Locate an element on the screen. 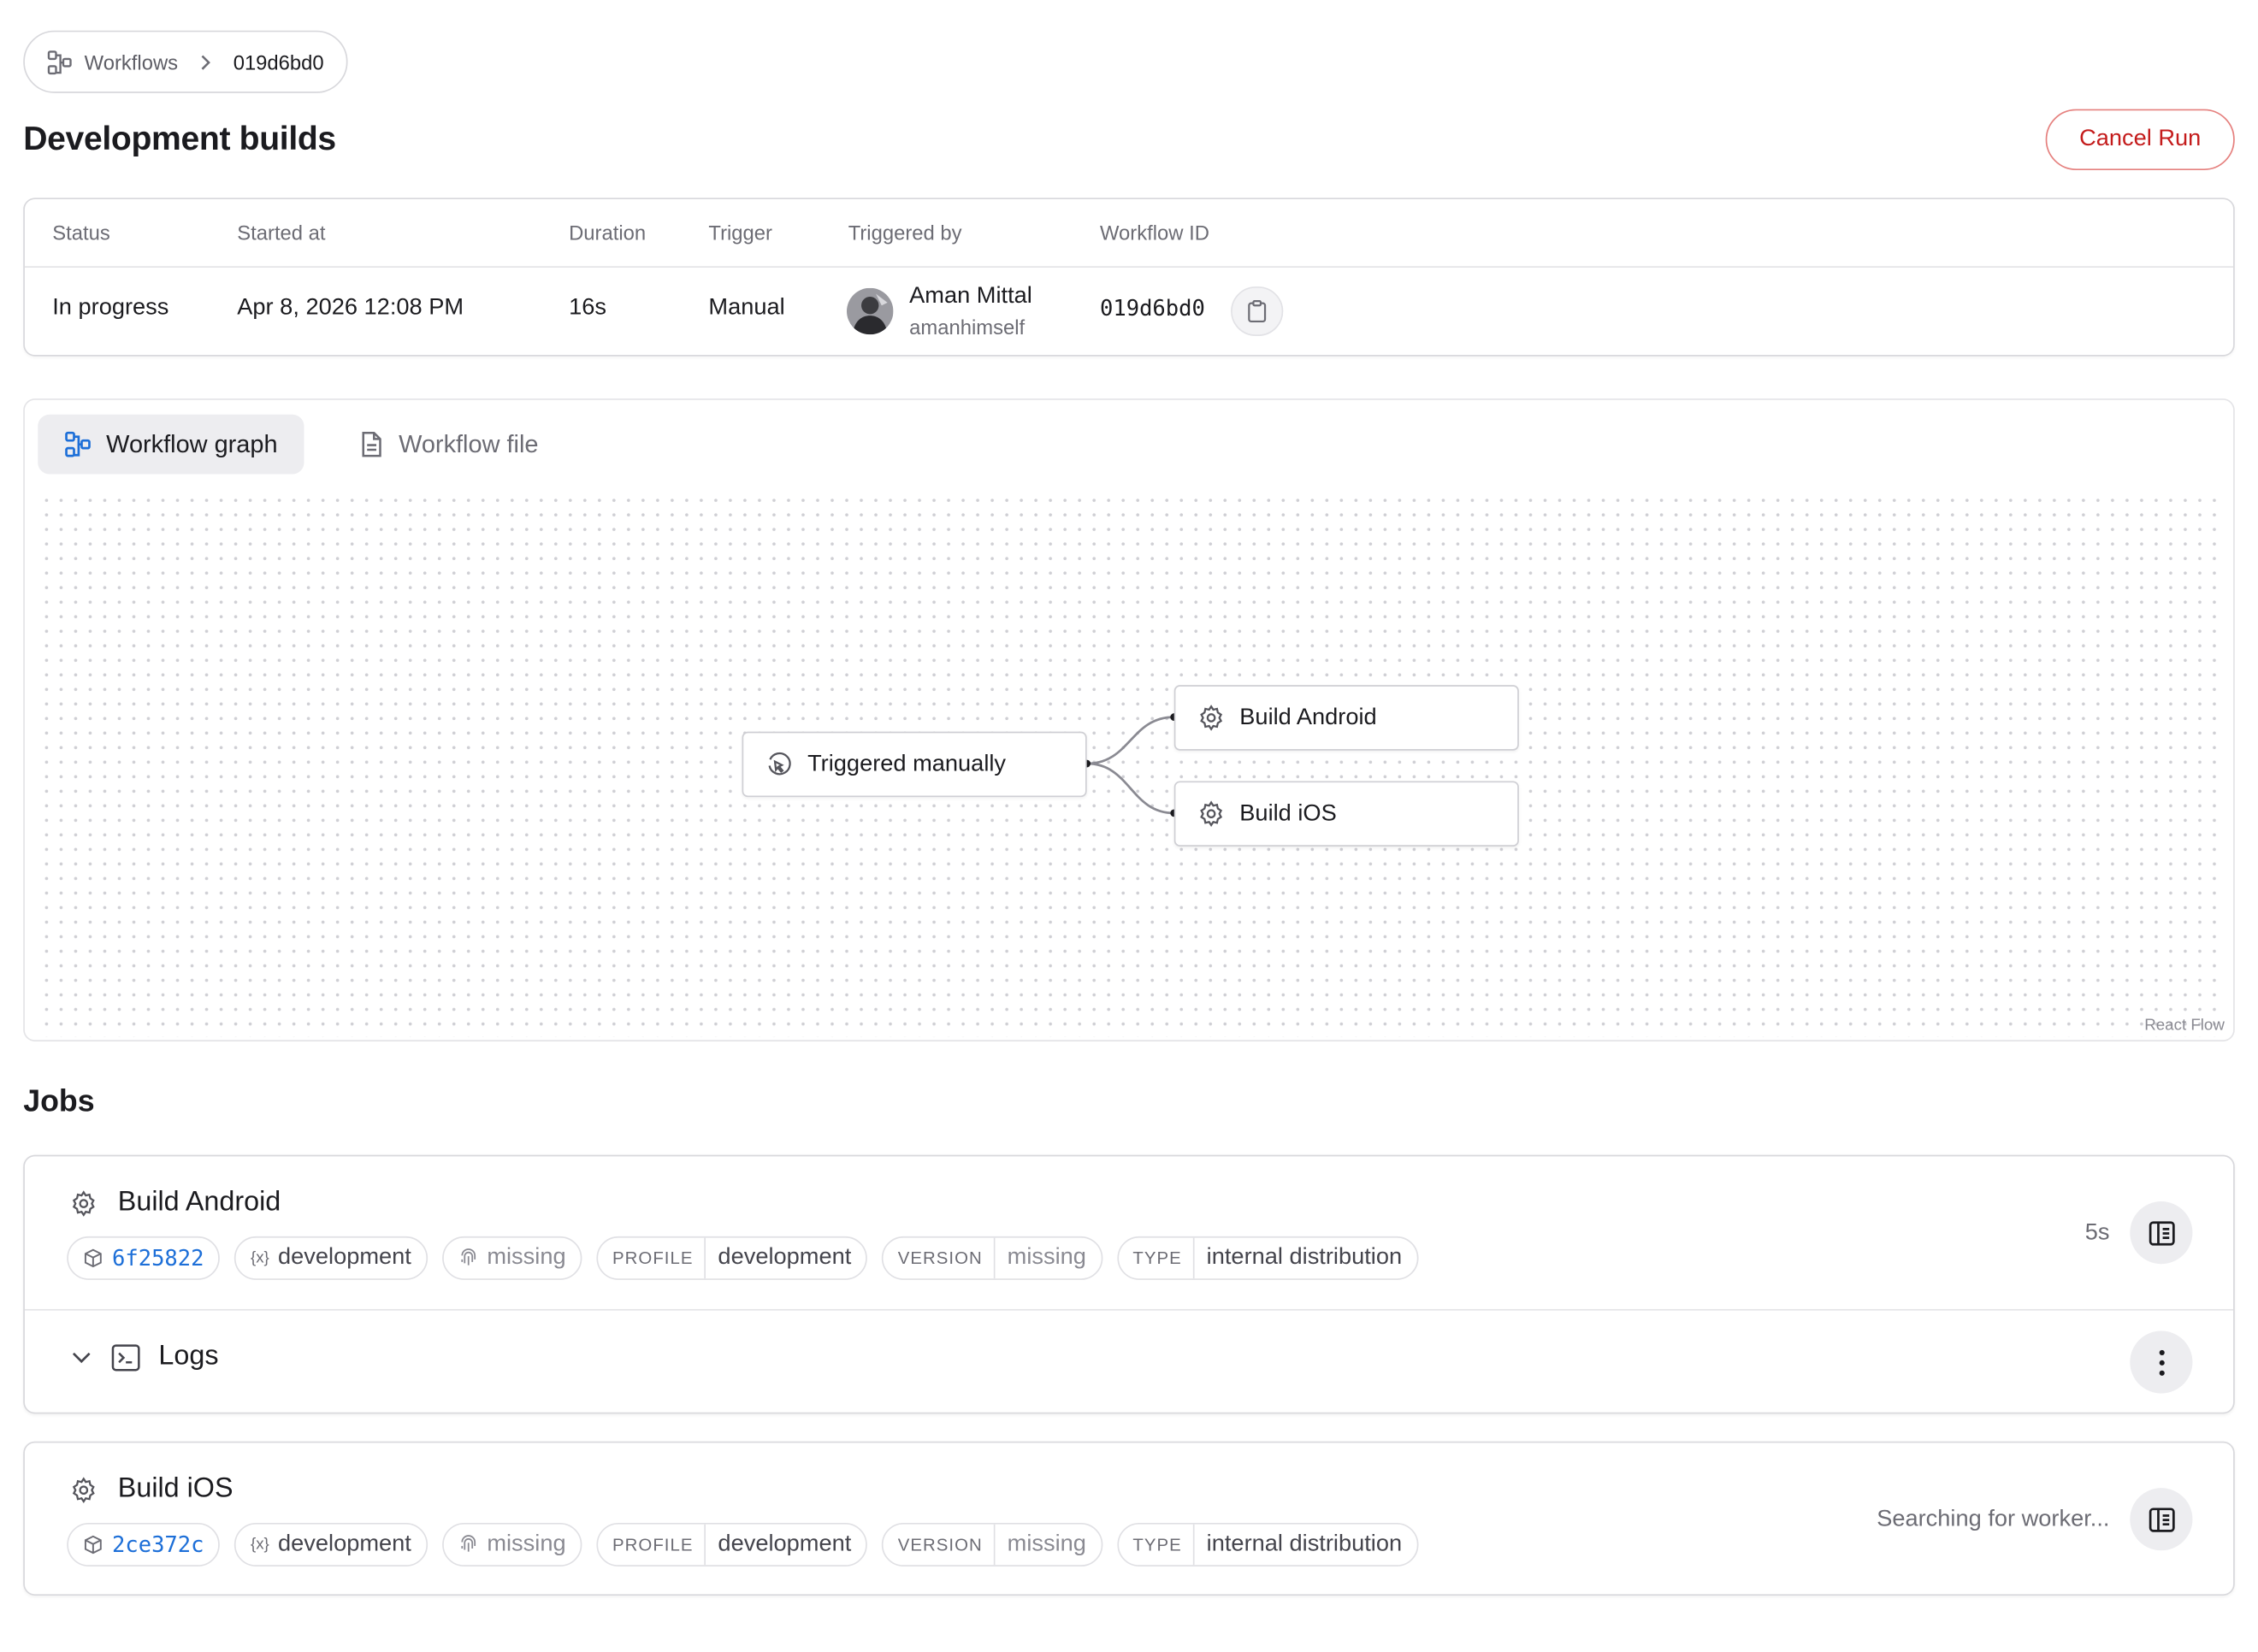 The image size is (2258, 1652). triggered-by-header: Triggered by is located at coordinates (905, 233).